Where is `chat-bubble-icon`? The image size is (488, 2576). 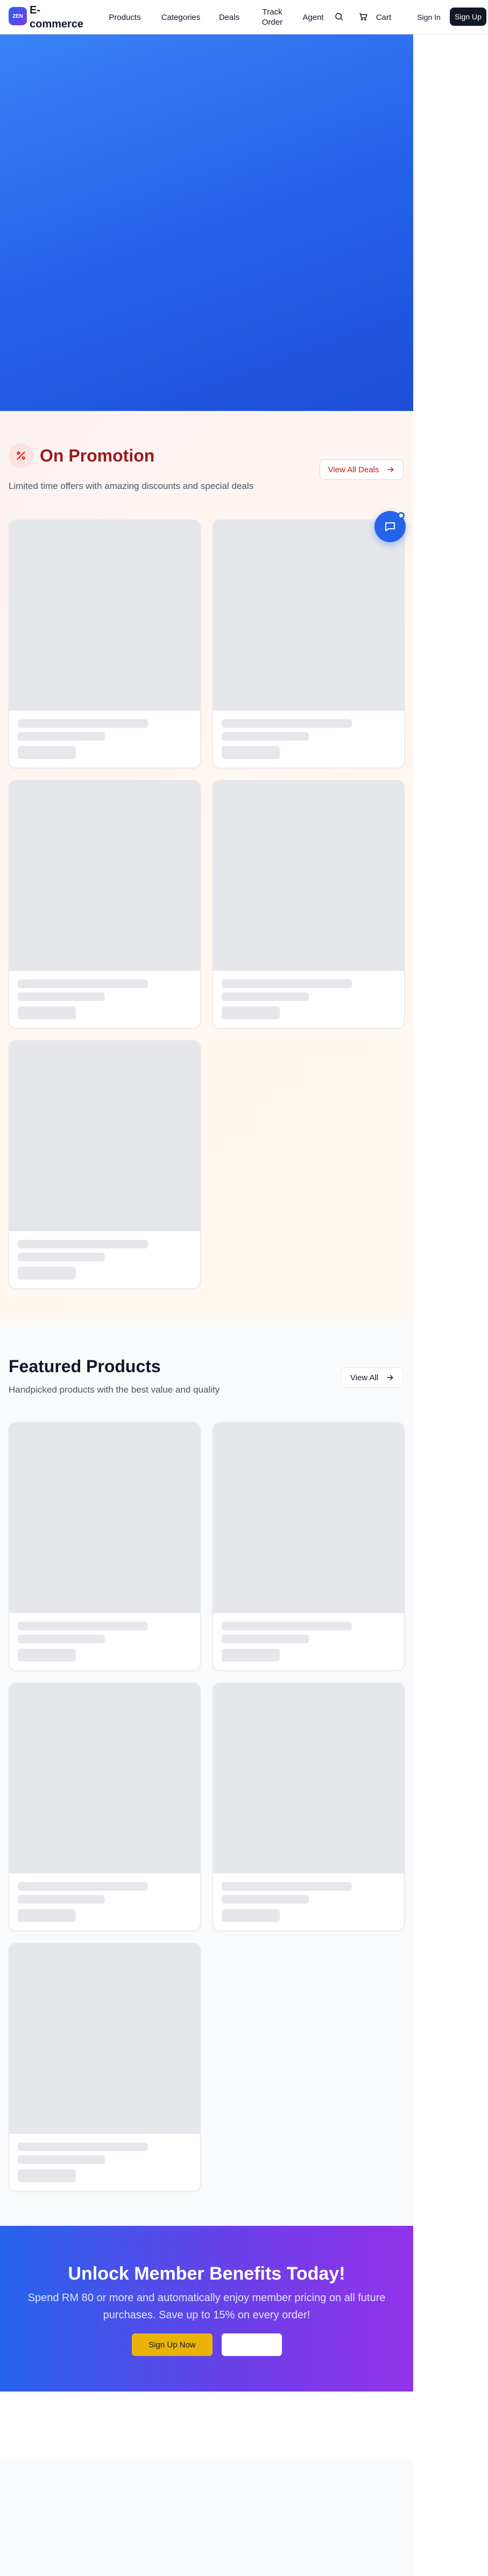 chat-bubble-icon is located at coordinates (390, 526).